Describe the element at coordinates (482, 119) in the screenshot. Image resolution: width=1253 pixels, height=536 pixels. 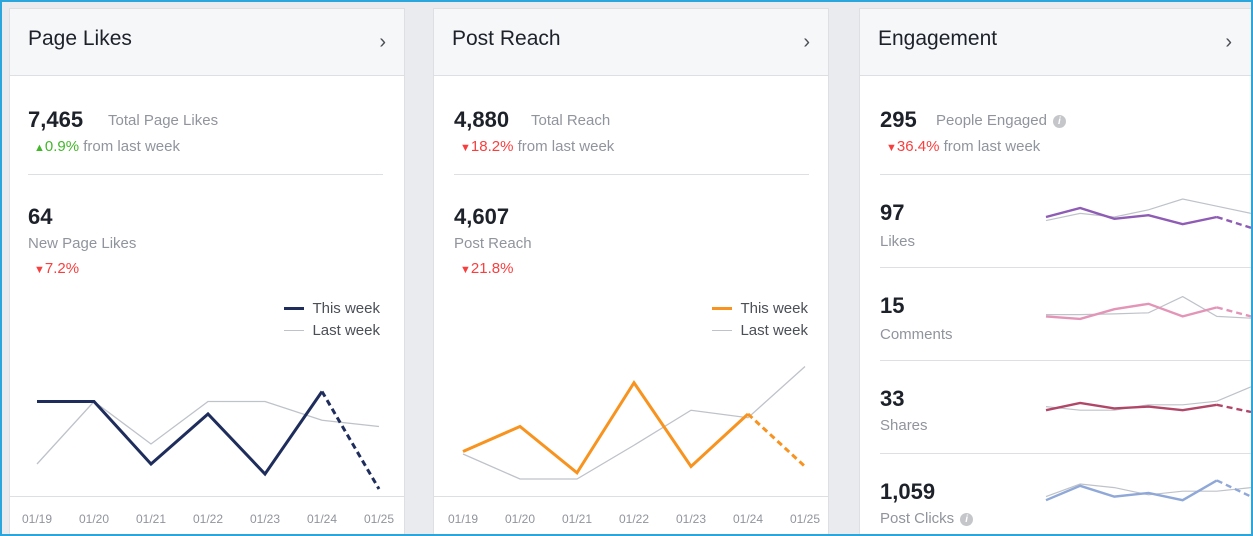
I see `total-value: 4,880` at that location.